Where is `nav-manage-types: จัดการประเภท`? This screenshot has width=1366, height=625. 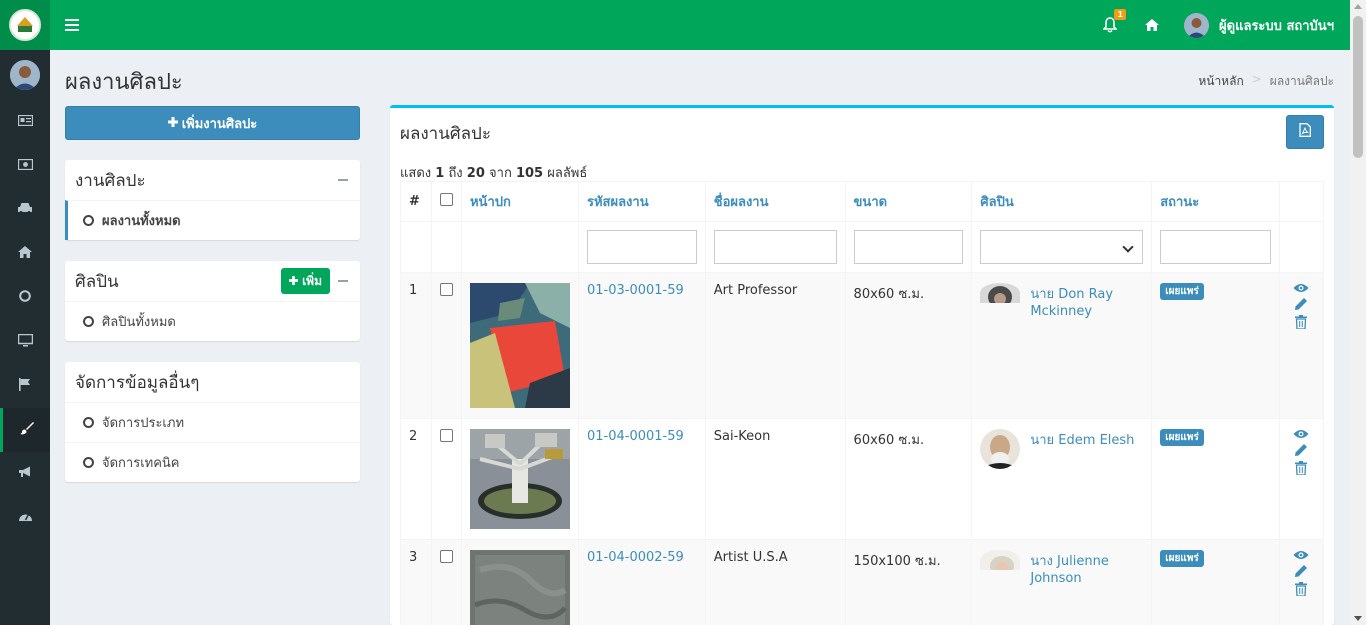 nav-manage-types: จัดการประเภท is located at coordinates (212, 422).